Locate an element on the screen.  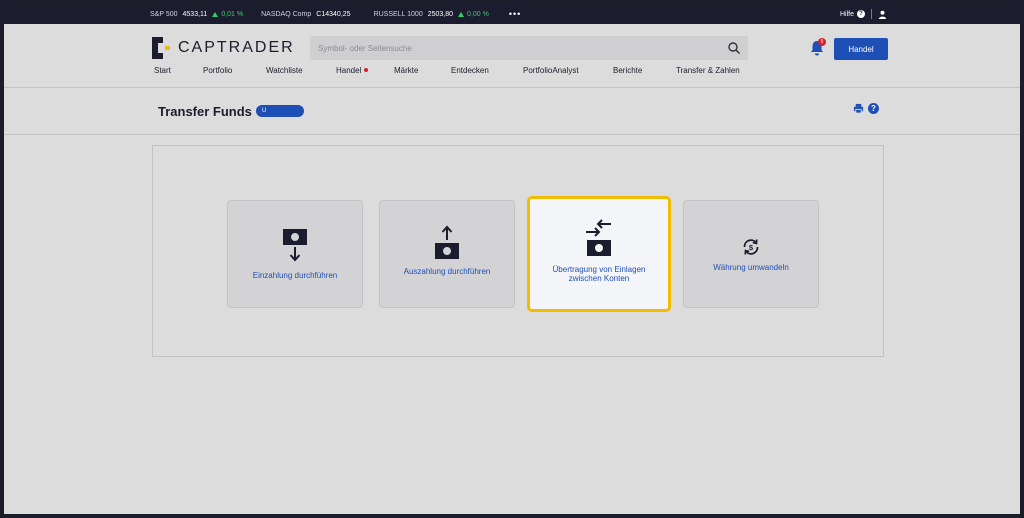
ticker-value: 2503,80 is located at coordinates (440, 14).